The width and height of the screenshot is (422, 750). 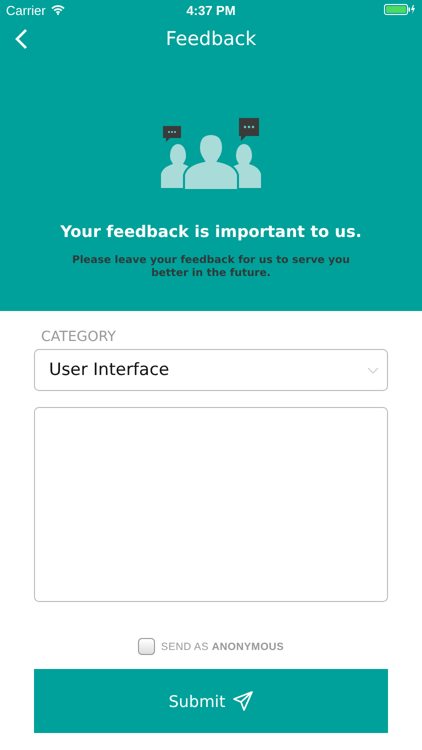 I want to click on header-subtitle: Please leave your feedback for us to serve you better in the future., so click(x=211, y=267).